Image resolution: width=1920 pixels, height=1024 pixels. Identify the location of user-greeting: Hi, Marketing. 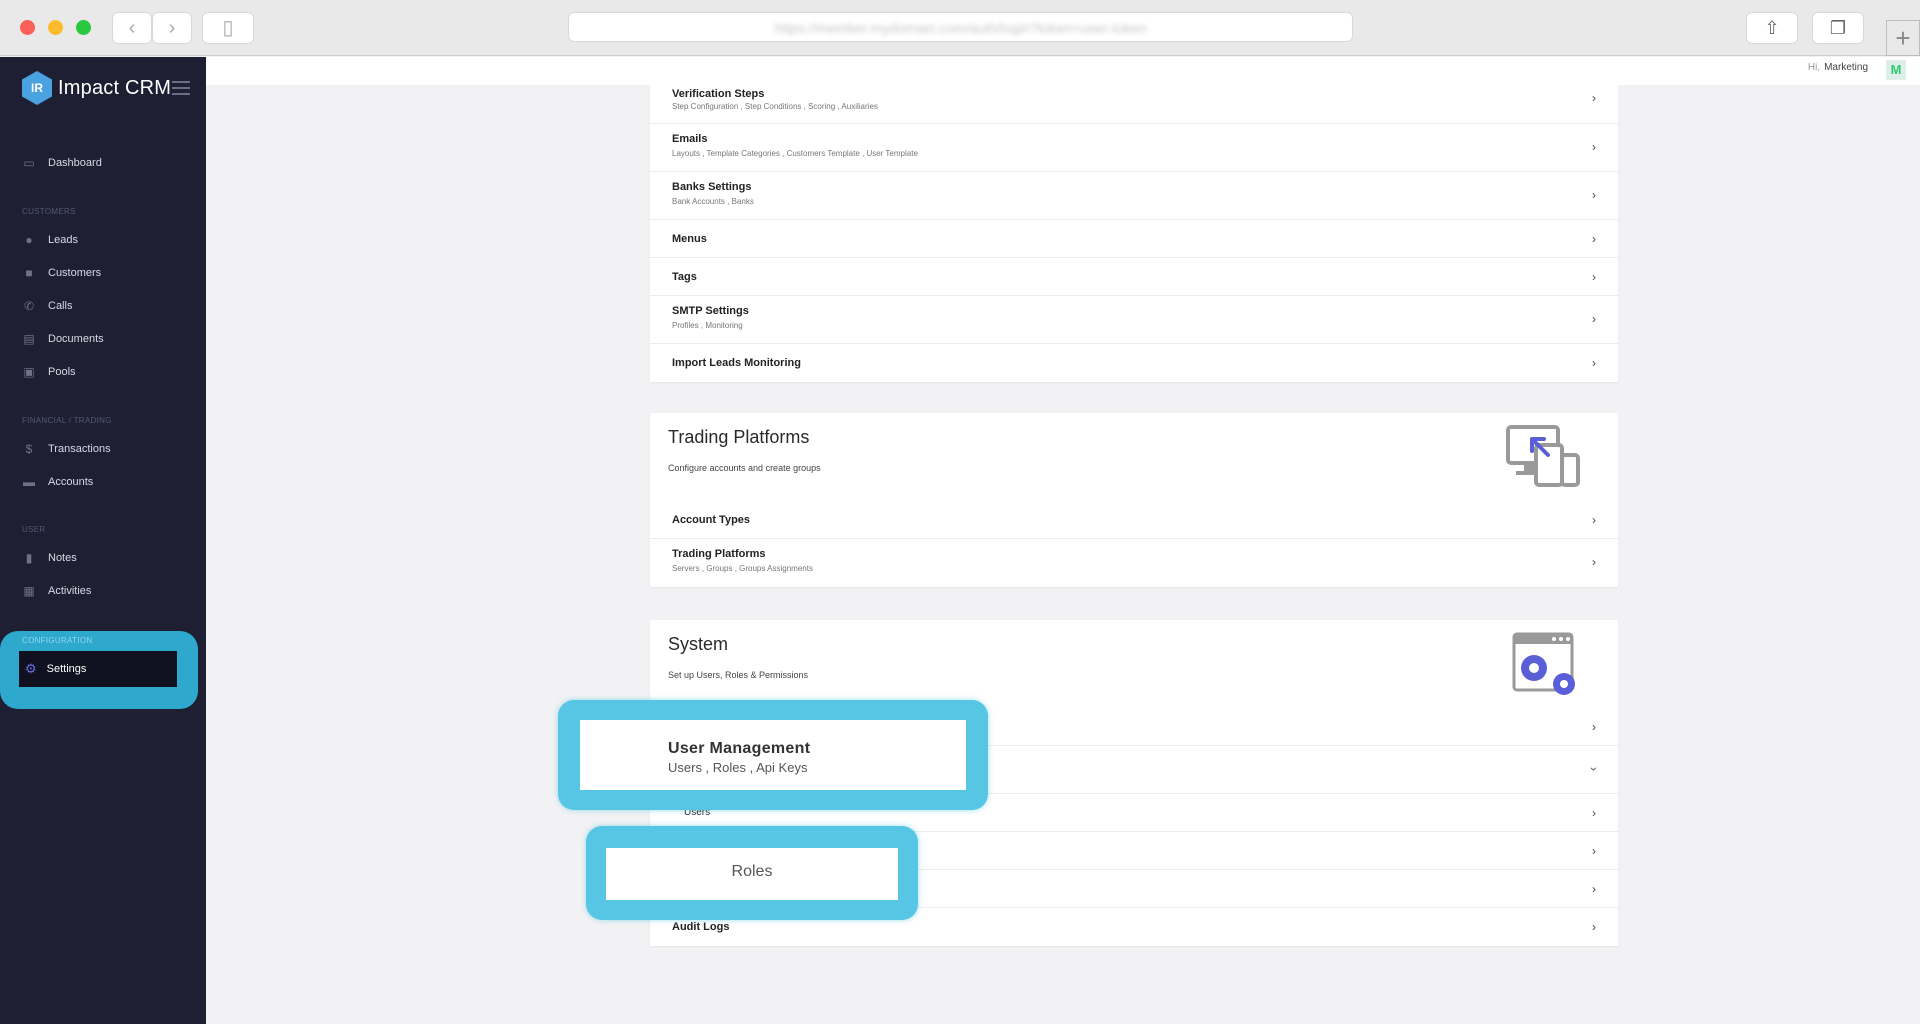
(1838, 67).